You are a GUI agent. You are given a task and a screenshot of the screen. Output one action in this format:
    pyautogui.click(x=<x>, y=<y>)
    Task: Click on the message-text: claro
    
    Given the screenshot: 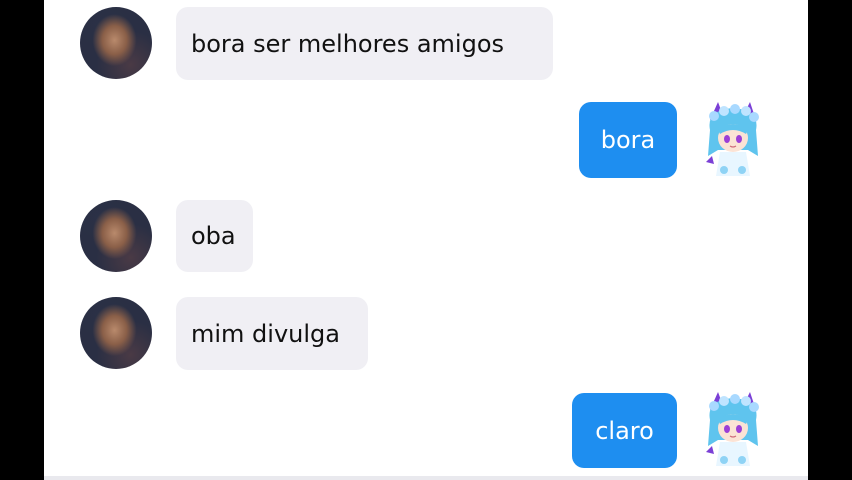 What is the action you would take?
    pyautogui.click(x=624, y=430)
    